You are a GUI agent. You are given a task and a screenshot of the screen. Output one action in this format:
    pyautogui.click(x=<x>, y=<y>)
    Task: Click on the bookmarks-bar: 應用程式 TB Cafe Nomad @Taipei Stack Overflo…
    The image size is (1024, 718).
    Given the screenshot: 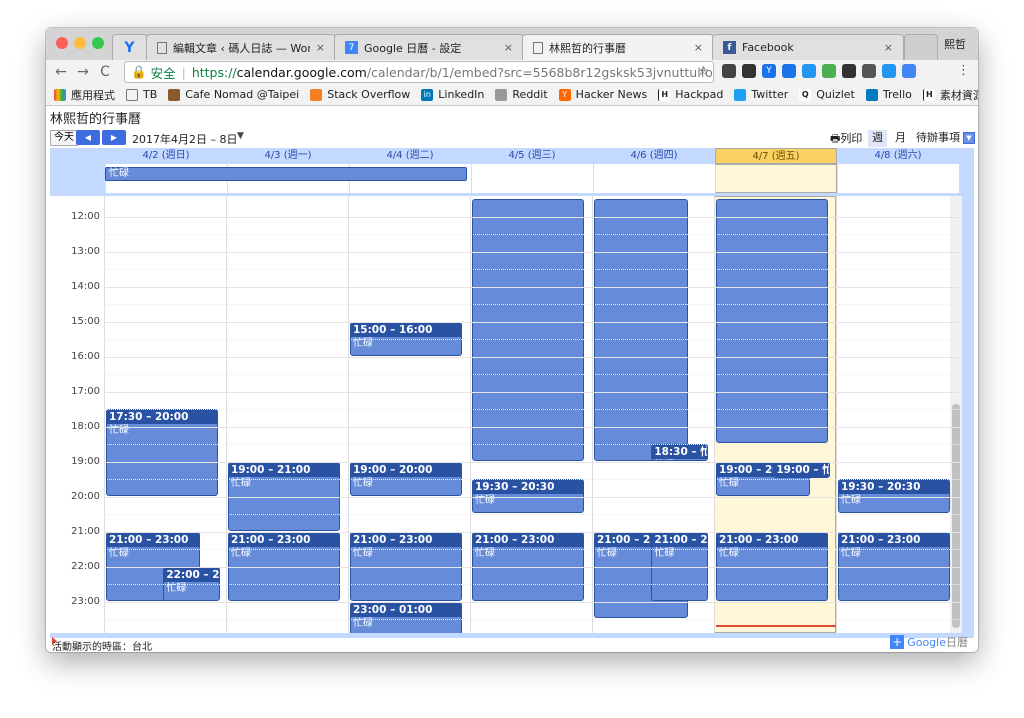 What is the action you would take?
    pyautogui.click(x=512, y=95)
    